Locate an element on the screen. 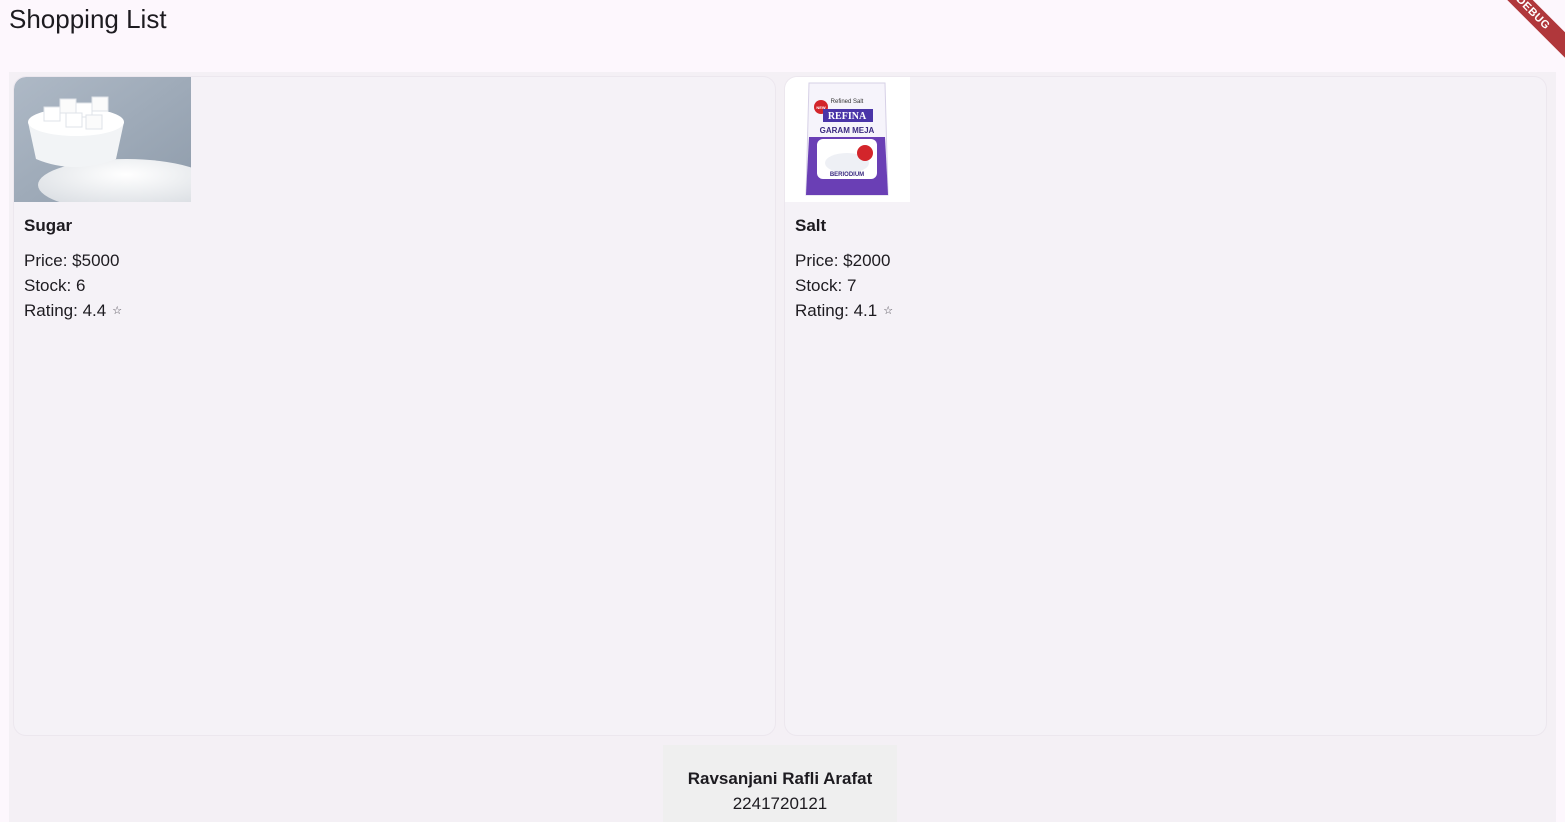  debug-banner: DEBUG is located at coordinates (1521, 34).